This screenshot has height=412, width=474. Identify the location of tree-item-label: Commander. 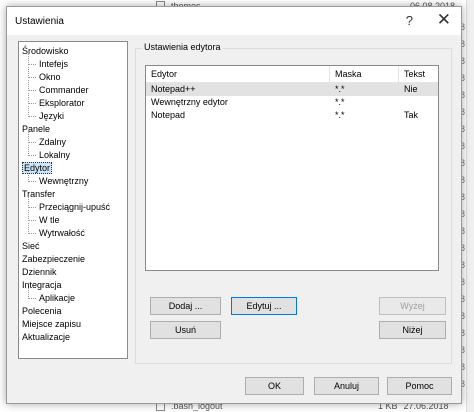
(64, 90).